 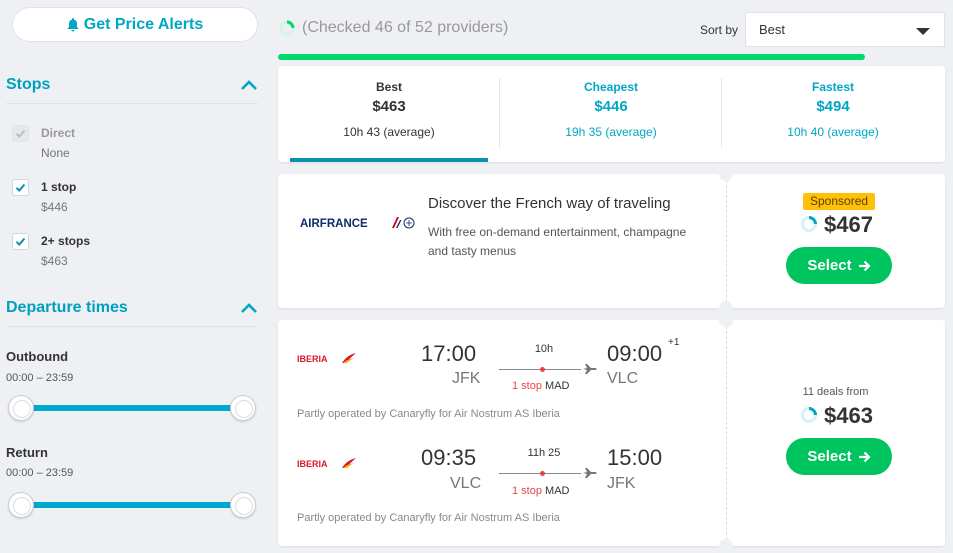 What do you see at coordinates (67, 307) in the screenshot?
I see `departure-times-title: Departure times` at bounding box center [67, 307].